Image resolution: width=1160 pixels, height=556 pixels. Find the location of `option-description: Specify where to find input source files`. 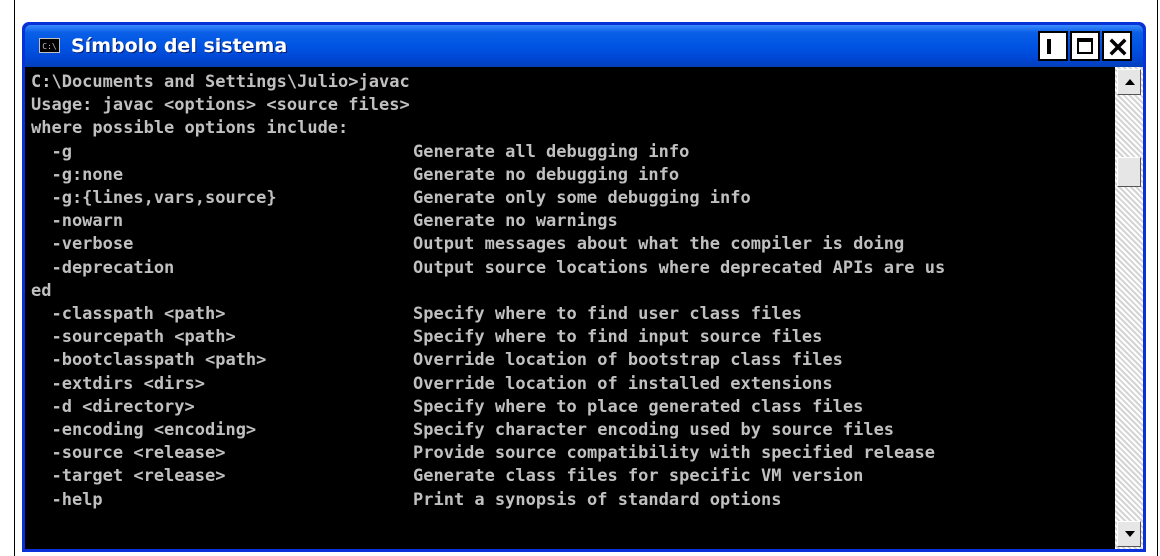

option-description: Specify where to find input source files is located at coordinates (618, 337).